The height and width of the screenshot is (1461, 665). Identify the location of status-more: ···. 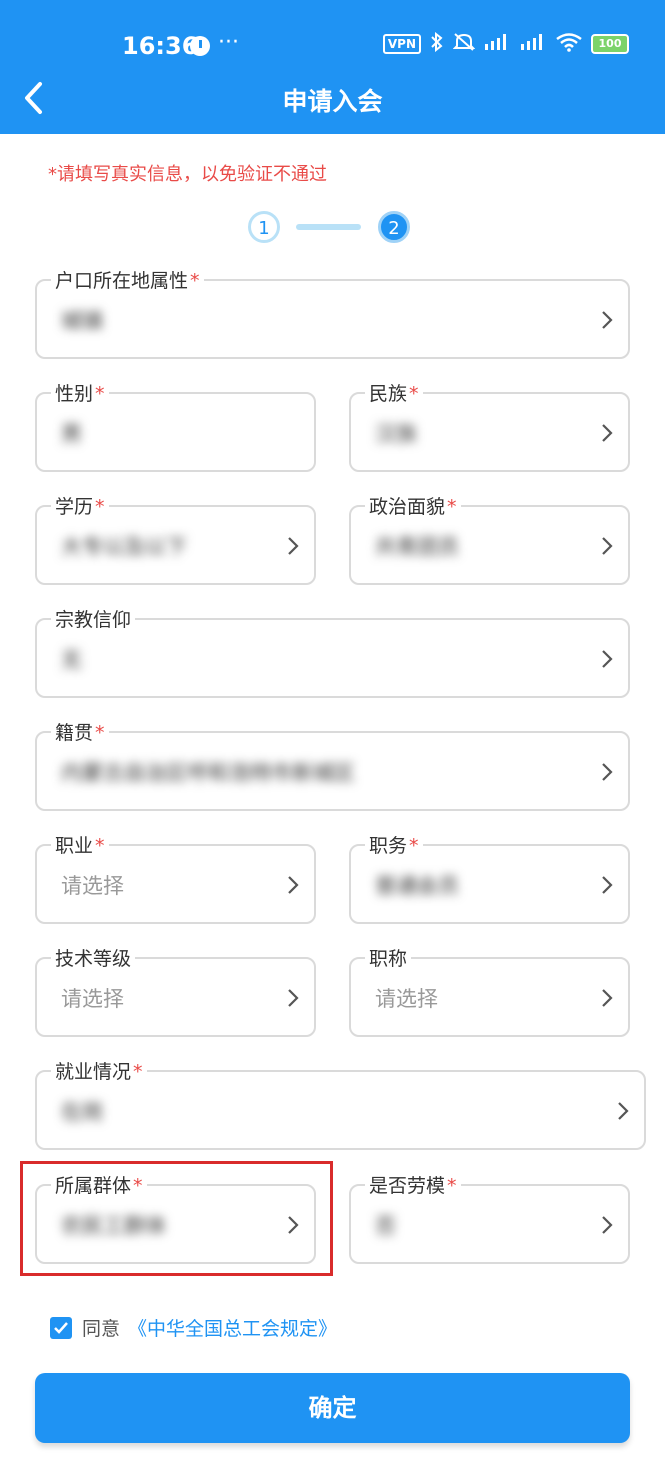
(228, 42).